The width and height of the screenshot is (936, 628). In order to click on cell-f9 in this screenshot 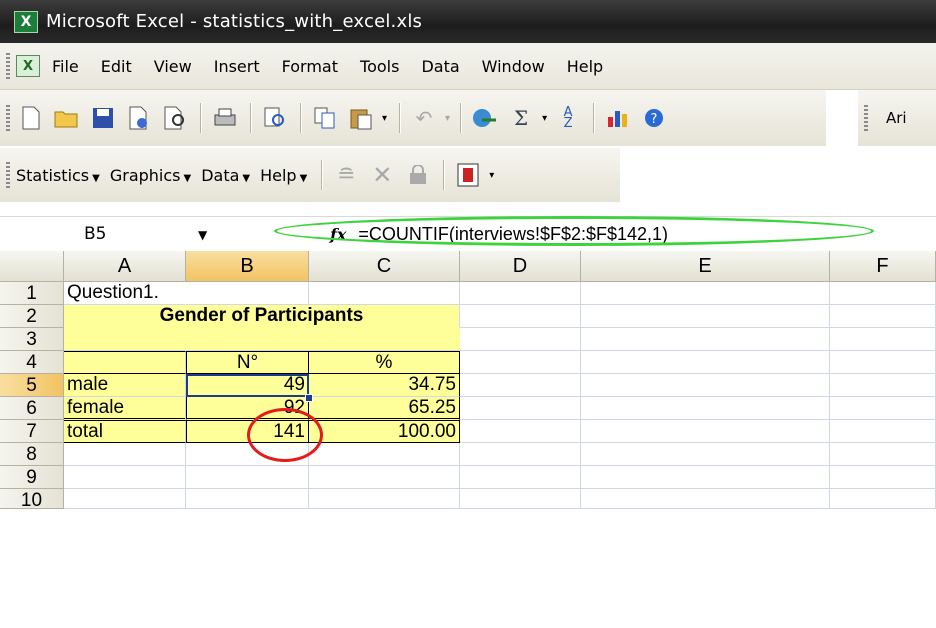, I will do `click(883, 477)`.